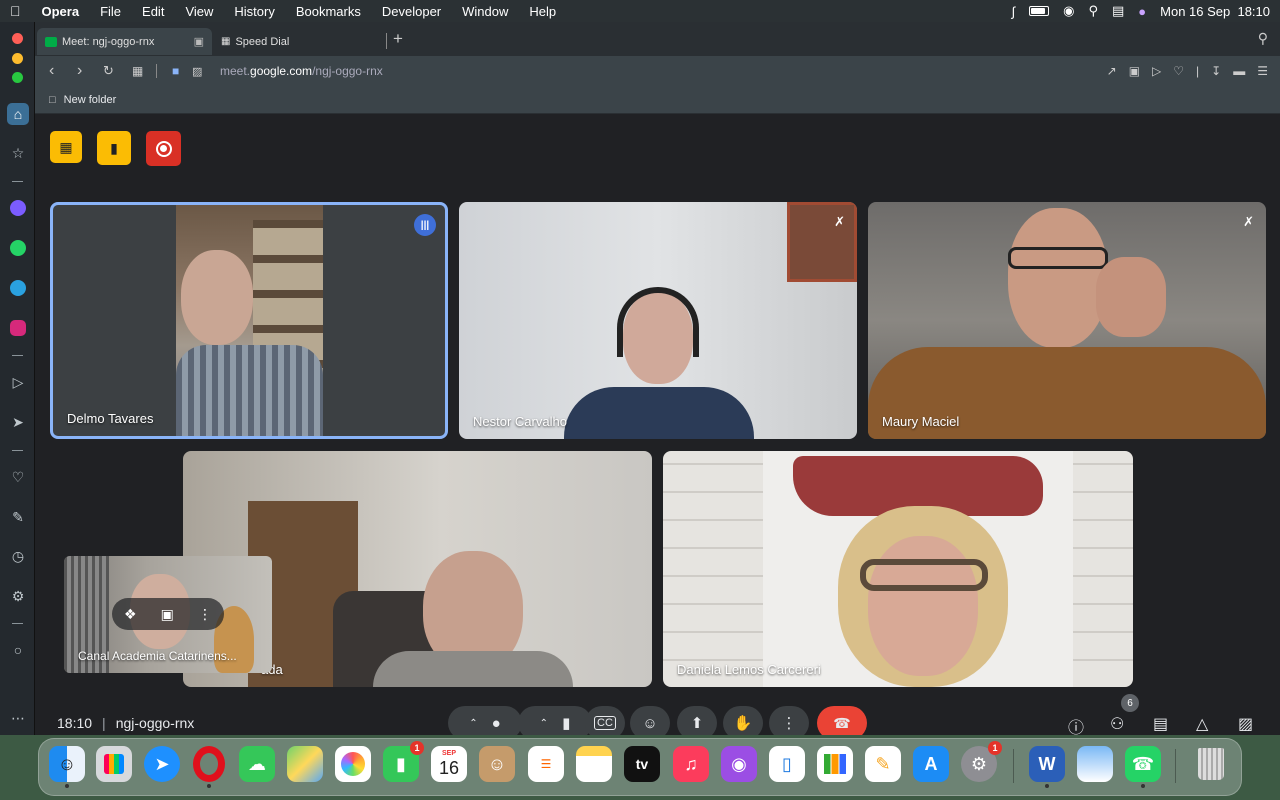 Image resolution: width=1280 pixels, height=800 pixels. What do you see at coordinates (137, 71) in the screenshot?
I see `tabs-grid-icon: ▦` at bounding box center [137, 71].